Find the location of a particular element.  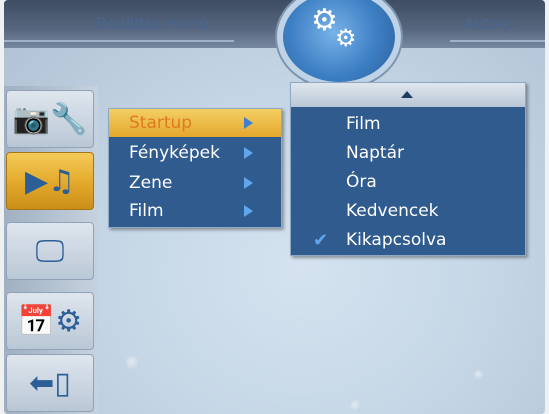

mode-title: Auto-p is located at coordinates (488, 23).